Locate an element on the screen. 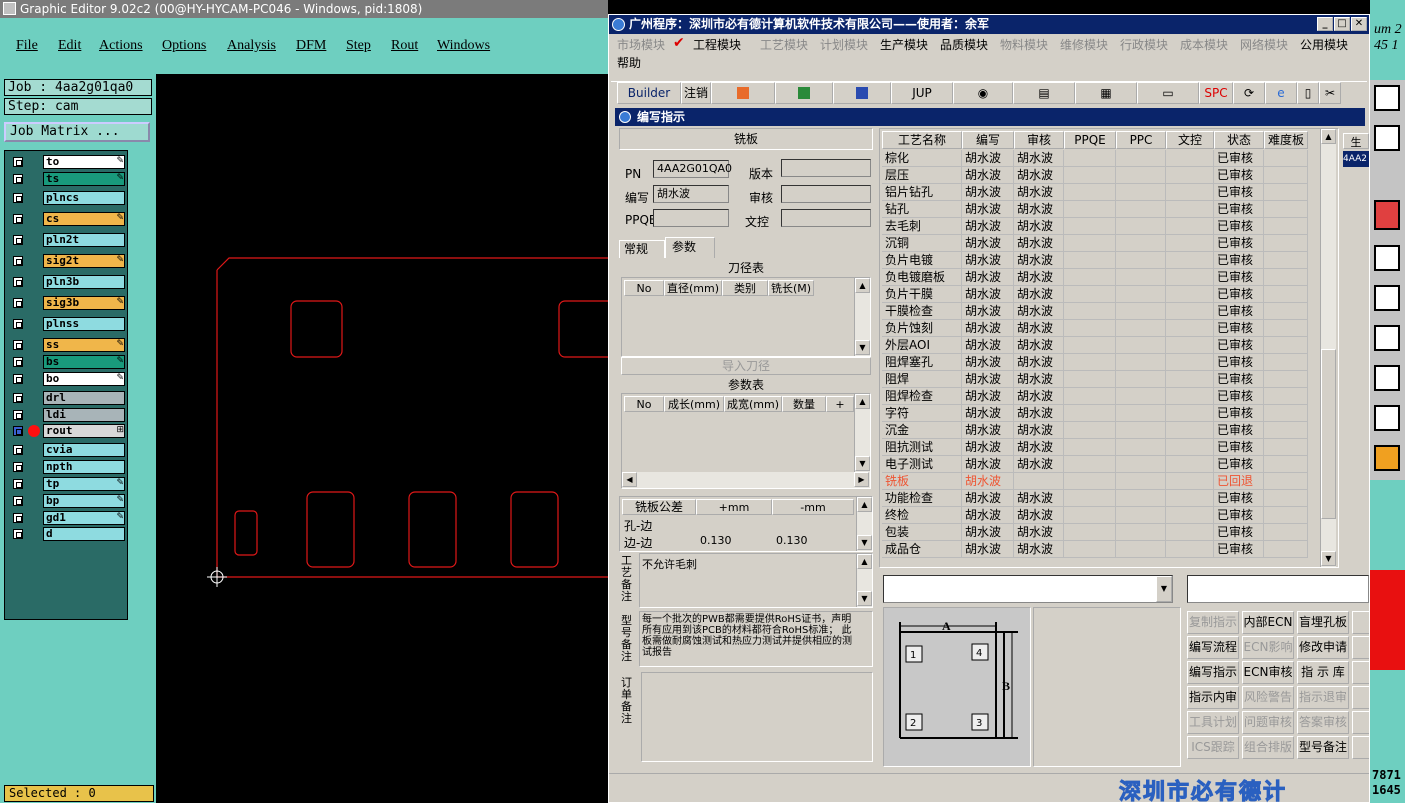 This screenshot has width=1405, height=803. action-button-2: 盲埋孔板 is located at coordinates (1323, 622).